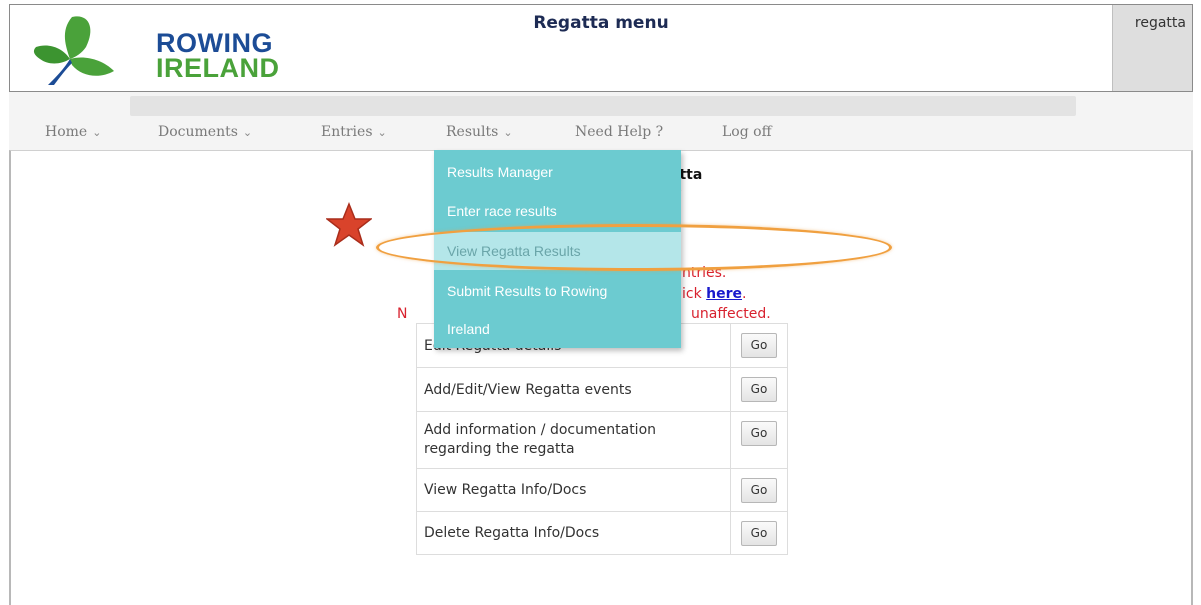 The height and width of the screenshot is (605, 1201). I want to click on nav-home: Home ⌄, so click(73, 132).